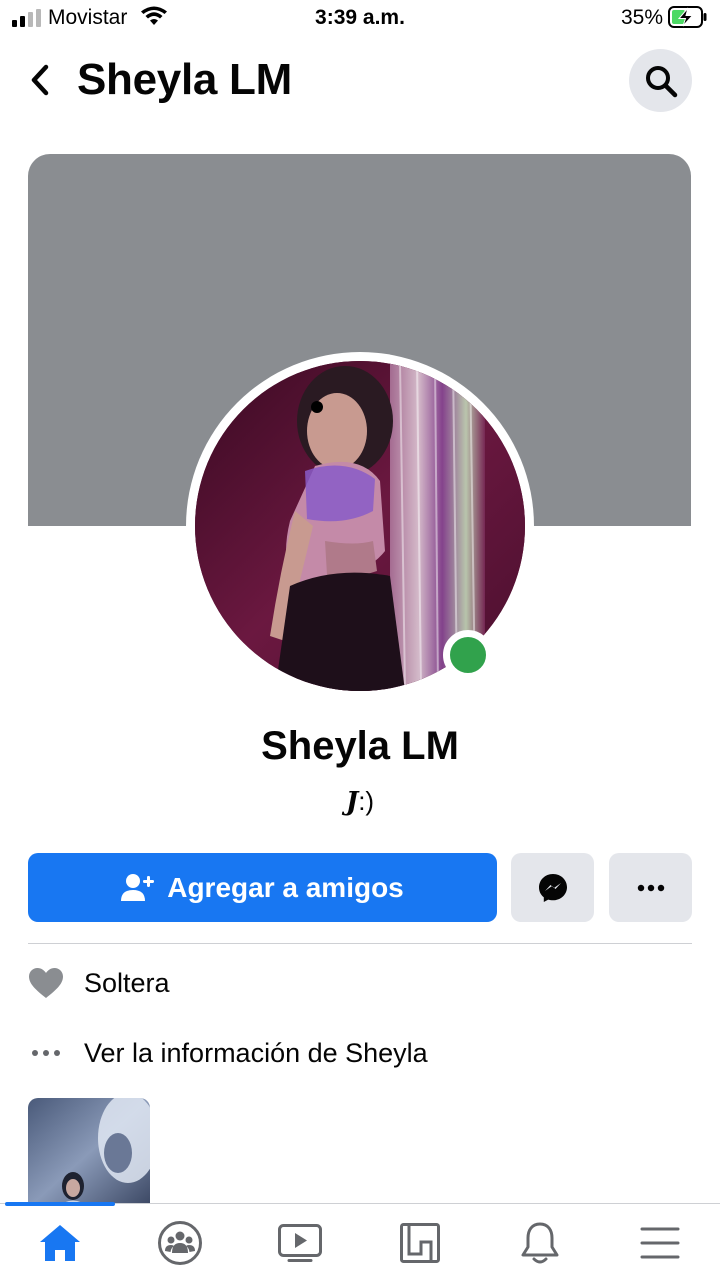 The height and width of the screenshot is (1280, 720). What do you see at coordinates (46, 983) in the screenshot?
I see `heart-icon` at bounding box center [46, 983].